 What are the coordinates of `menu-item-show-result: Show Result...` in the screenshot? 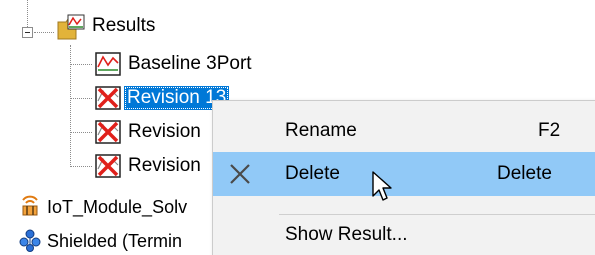 It's located at (404, 234).